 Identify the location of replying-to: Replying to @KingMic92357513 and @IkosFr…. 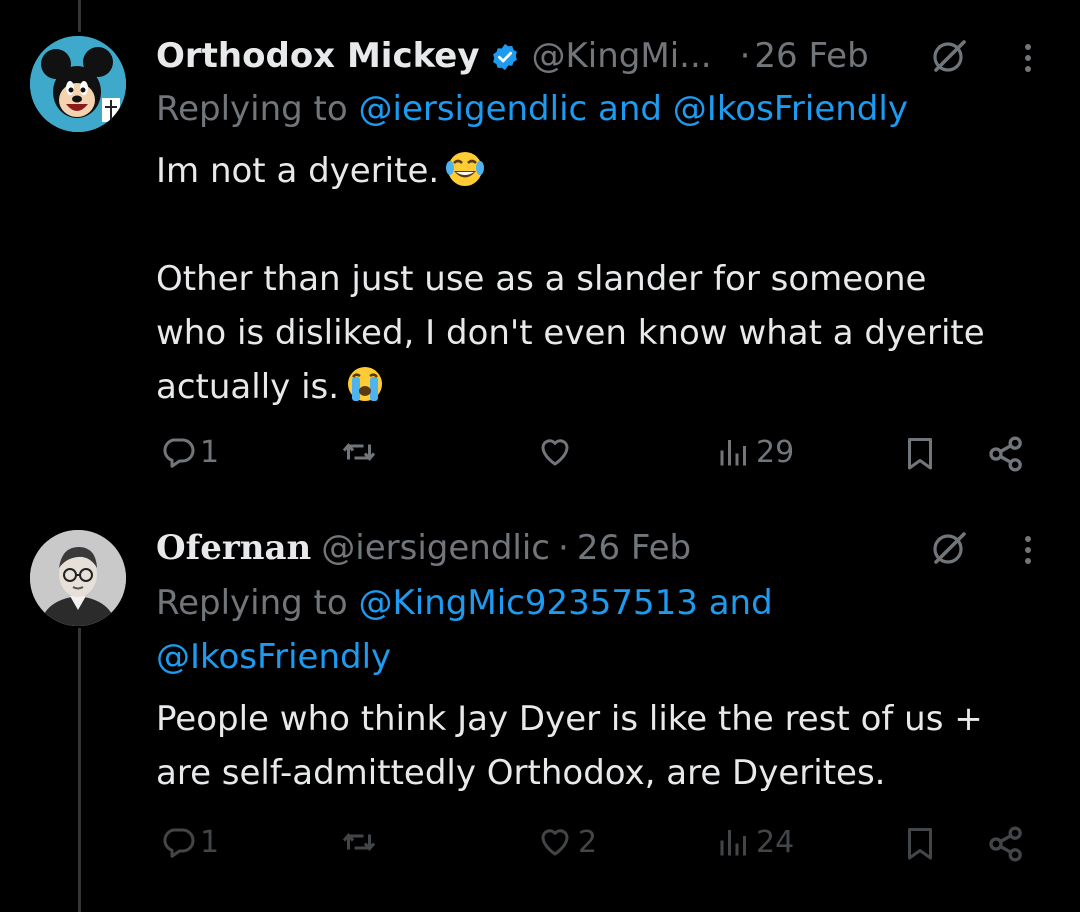
(603, 630).